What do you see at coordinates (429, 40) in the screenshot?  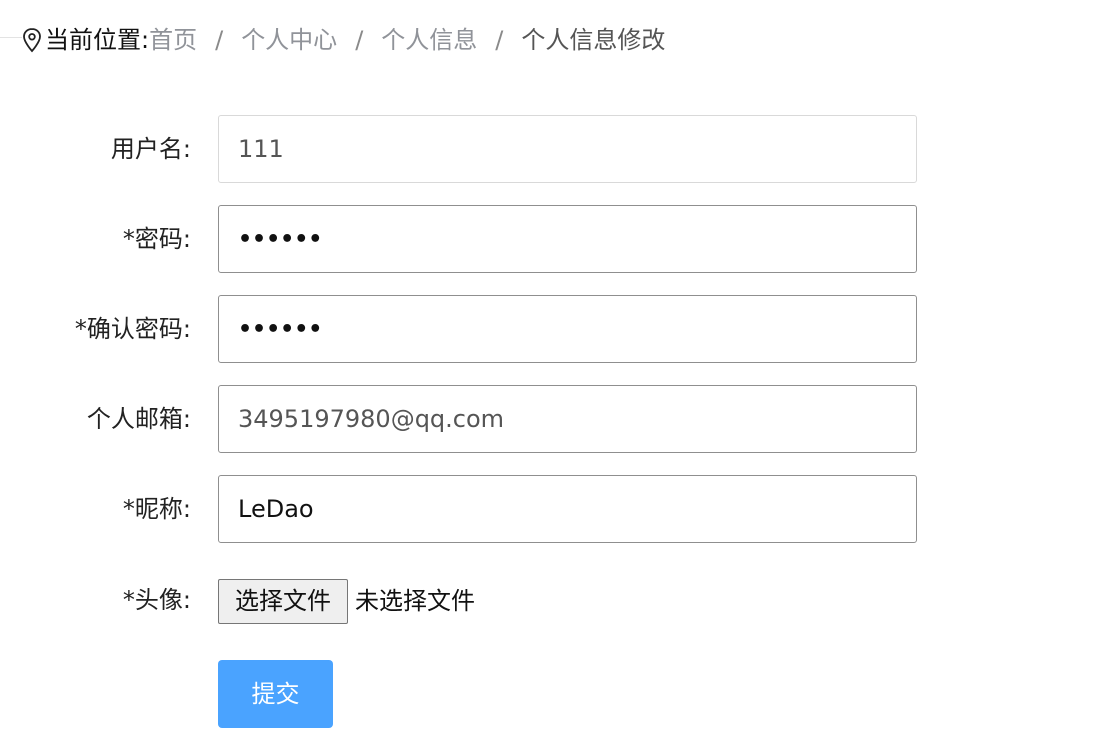 I see `breadcrumb-personal-info-link: 个人信息` at bounding box center [429, 40].